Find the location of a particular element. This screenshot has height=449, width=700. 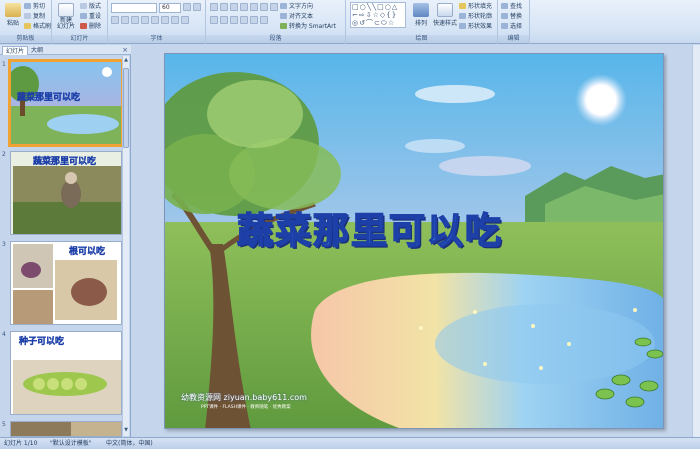

slide-thumbnail-3: 根可以吃 is located at coordinates (66, 283).